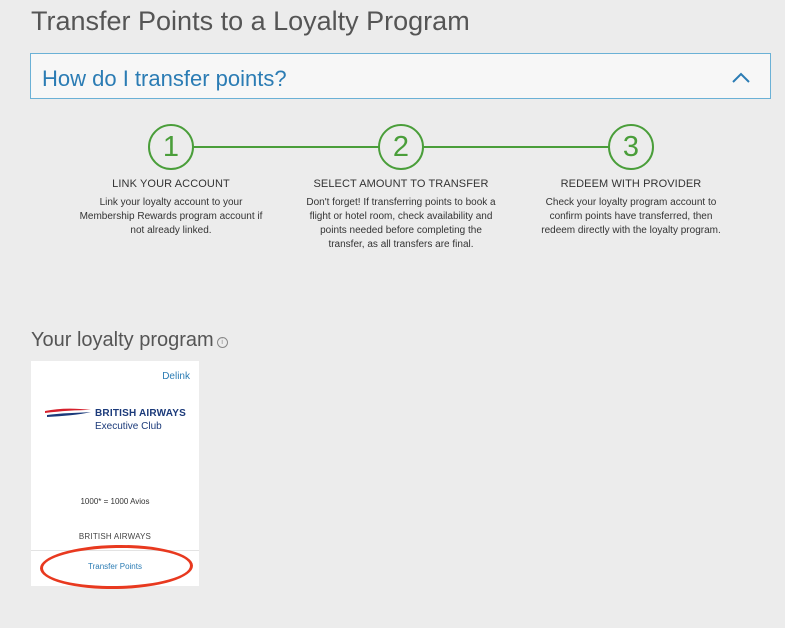 Image resolution: width=785 pixels, height=628 pixels. What do you see at coordinates (128, 426) in the screenshot?
I see `logo-program-name: Executive Club` at bounding box center [128, 426].